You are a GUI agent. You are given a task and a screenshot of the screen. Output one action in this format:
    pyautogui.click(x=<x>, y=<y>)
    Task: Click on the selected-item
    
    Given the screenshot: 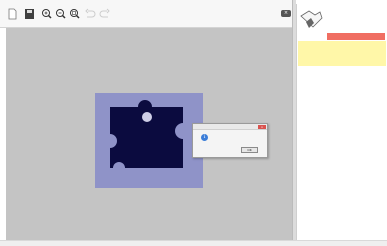 What is the action you would take?
    pyautogui.click(x=356, y=36)
    